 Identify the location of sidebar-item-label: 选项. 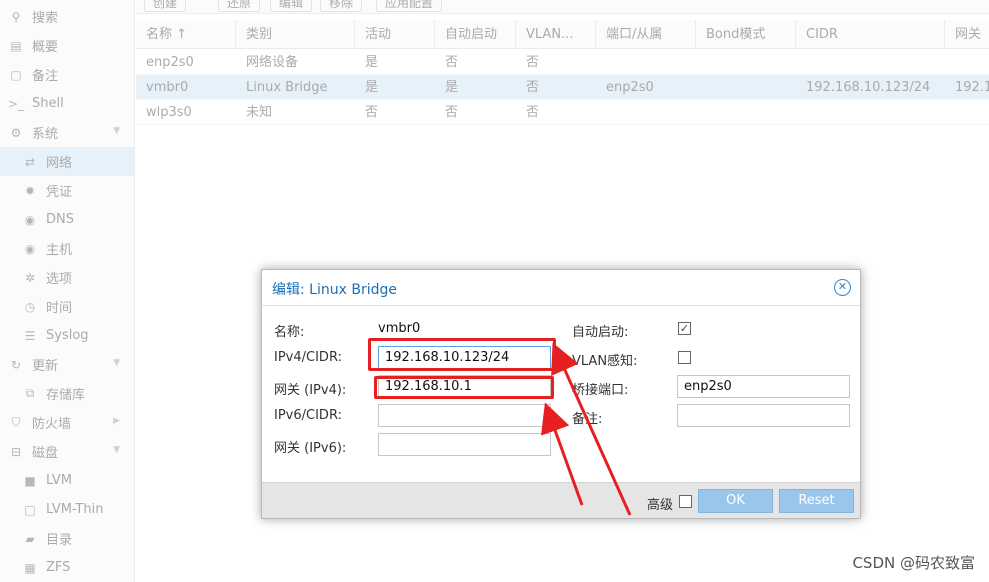
(59, 279).